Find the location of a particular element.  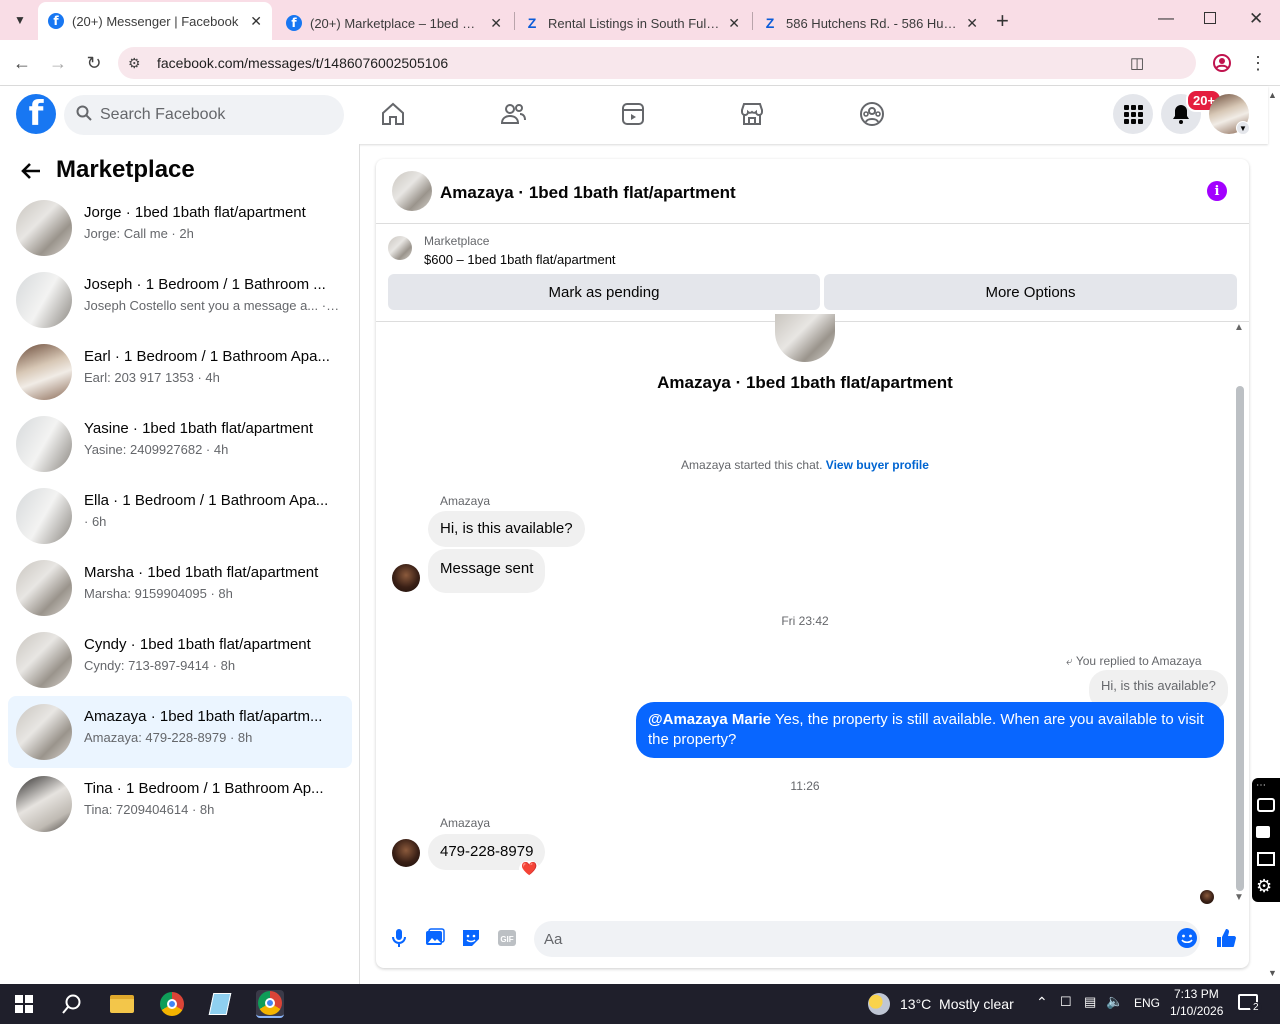

browser-tab-rental-listings: Z Rental Listings in South Fulton ✕ is located at coordinates (632, 23).